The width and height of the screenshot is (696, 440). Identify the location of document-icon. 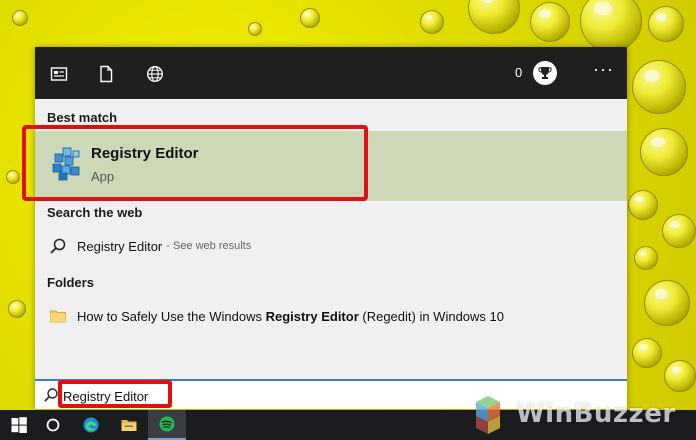
(106, 74).